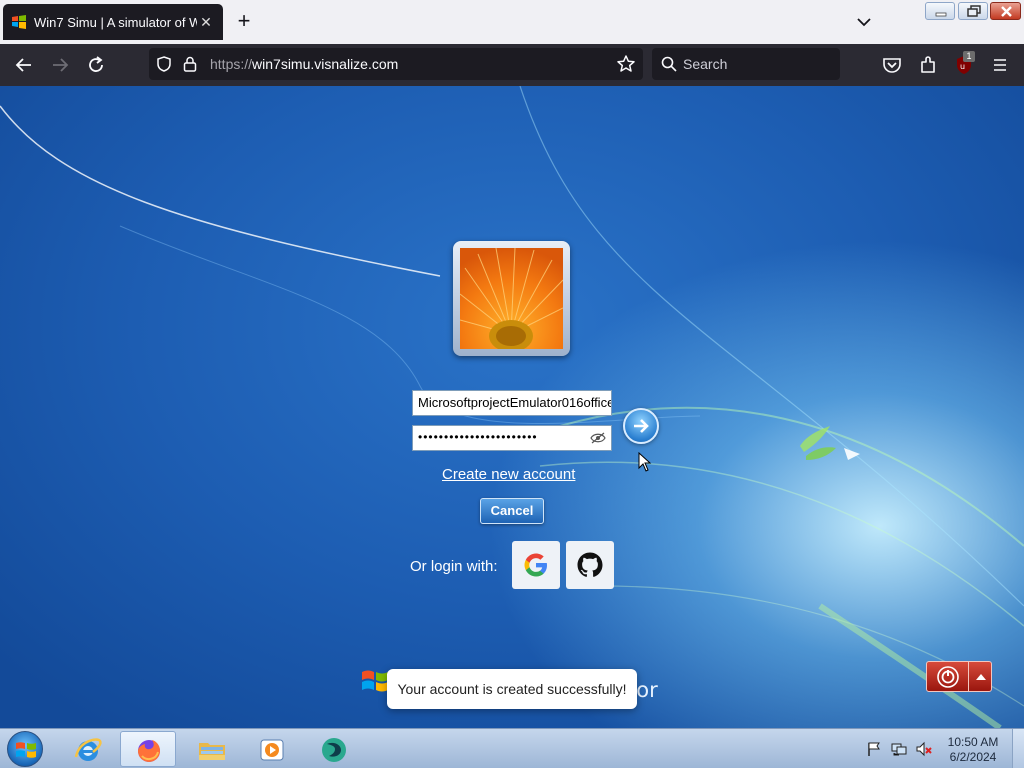 The width and height of the screenshot is (1024, 768). What do you see at coordinates (512, 22) in the screenshot?
I see `browser-tab-bar: Win7 Simu | A simulator of Windows 7 ✕ +` at bounding box center [512, 22].